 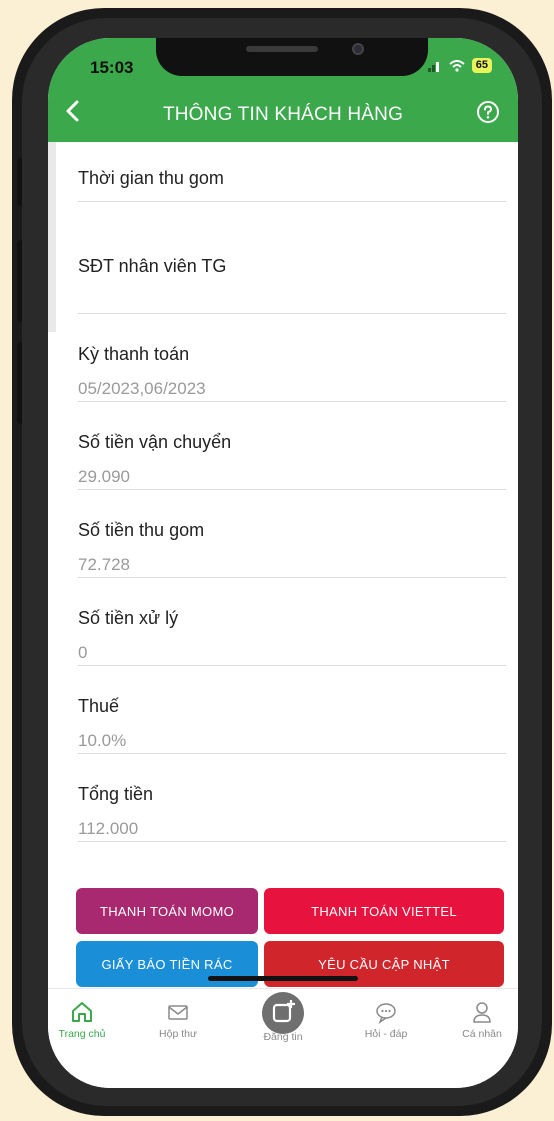 I want to click on nav-item-post: Đăng tin, so click(x=283, y=1017).